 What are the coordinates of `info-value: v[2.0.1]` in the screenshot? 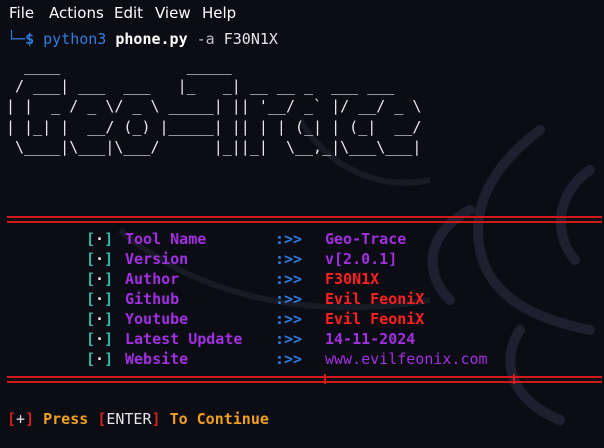 It's located at (361, 259).